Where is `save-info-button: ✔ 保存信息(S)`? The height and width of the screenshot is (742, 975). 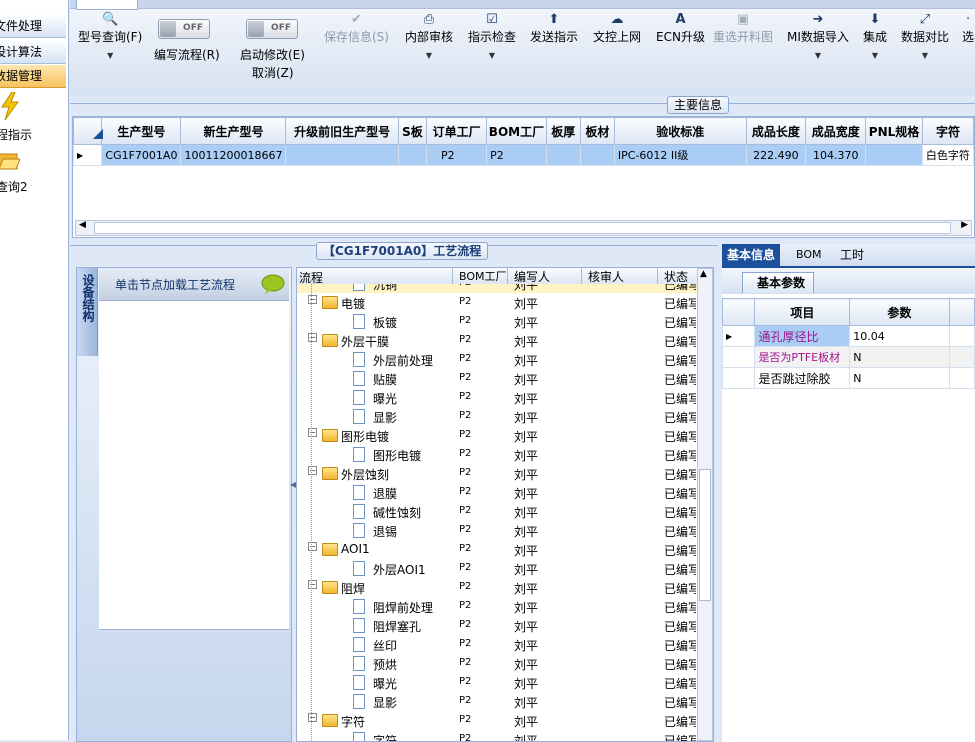
save-info-button: ✔ 保存信息(S) is located at coordinates (356, 28).